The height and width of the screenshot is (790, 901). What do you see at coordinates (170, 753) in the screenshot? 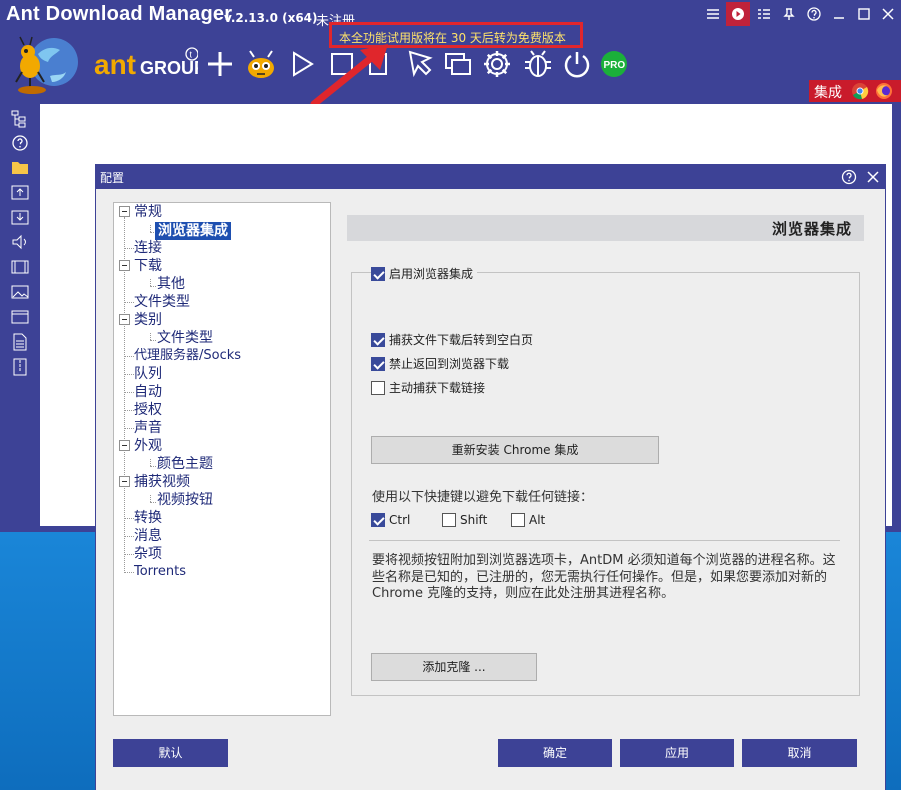
I see `default-button: 默认` at bounding box center [170, 753].